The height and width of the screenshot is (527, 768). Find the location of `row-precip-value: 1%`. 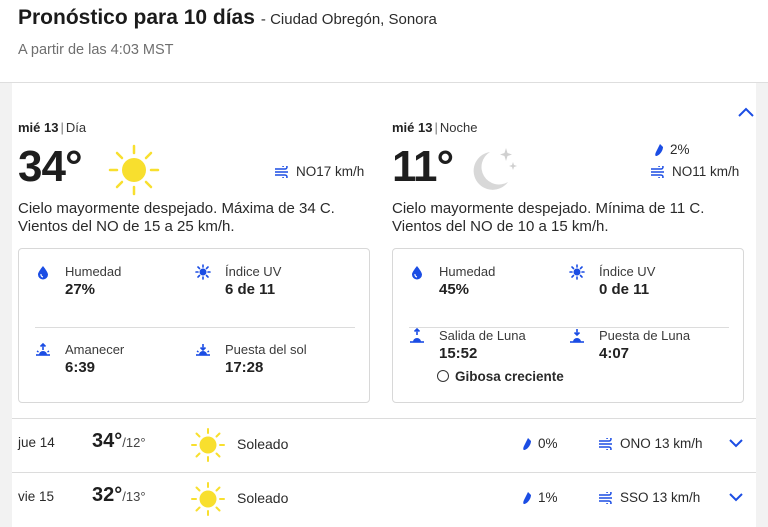

row-precip-value: 1% is located at coordinates (548, 497).